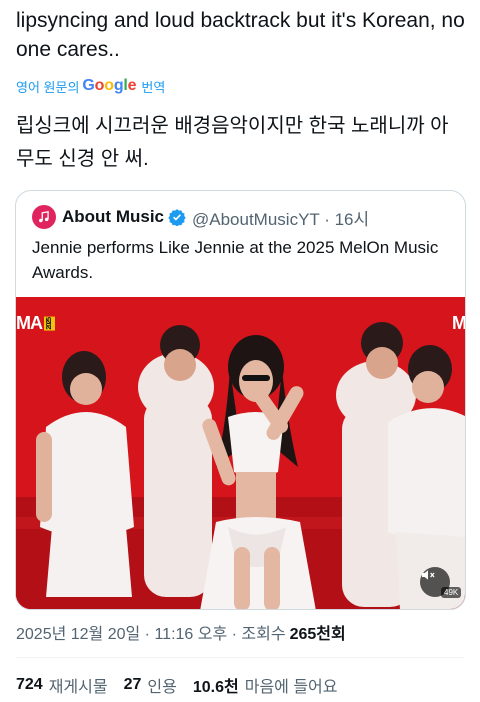  I want to click on video-views-badge: 49K, so click(451, 592).